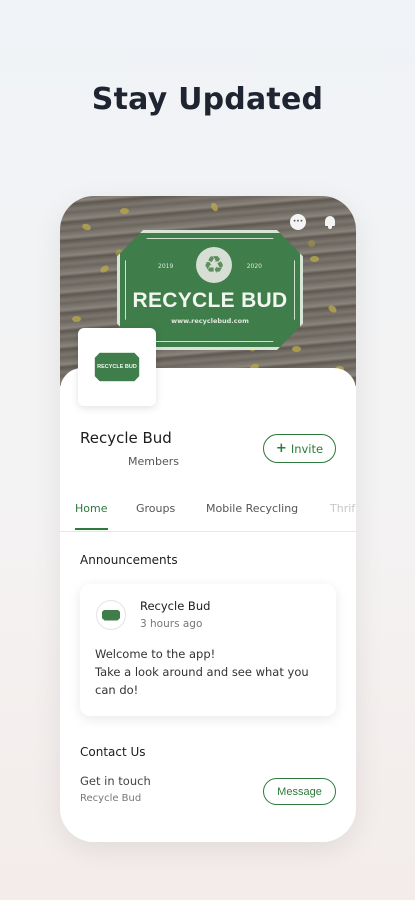 This screenshot has width=415, height=900. I want to click on group-logo: RECYCLE BUD, so click(117, 367).